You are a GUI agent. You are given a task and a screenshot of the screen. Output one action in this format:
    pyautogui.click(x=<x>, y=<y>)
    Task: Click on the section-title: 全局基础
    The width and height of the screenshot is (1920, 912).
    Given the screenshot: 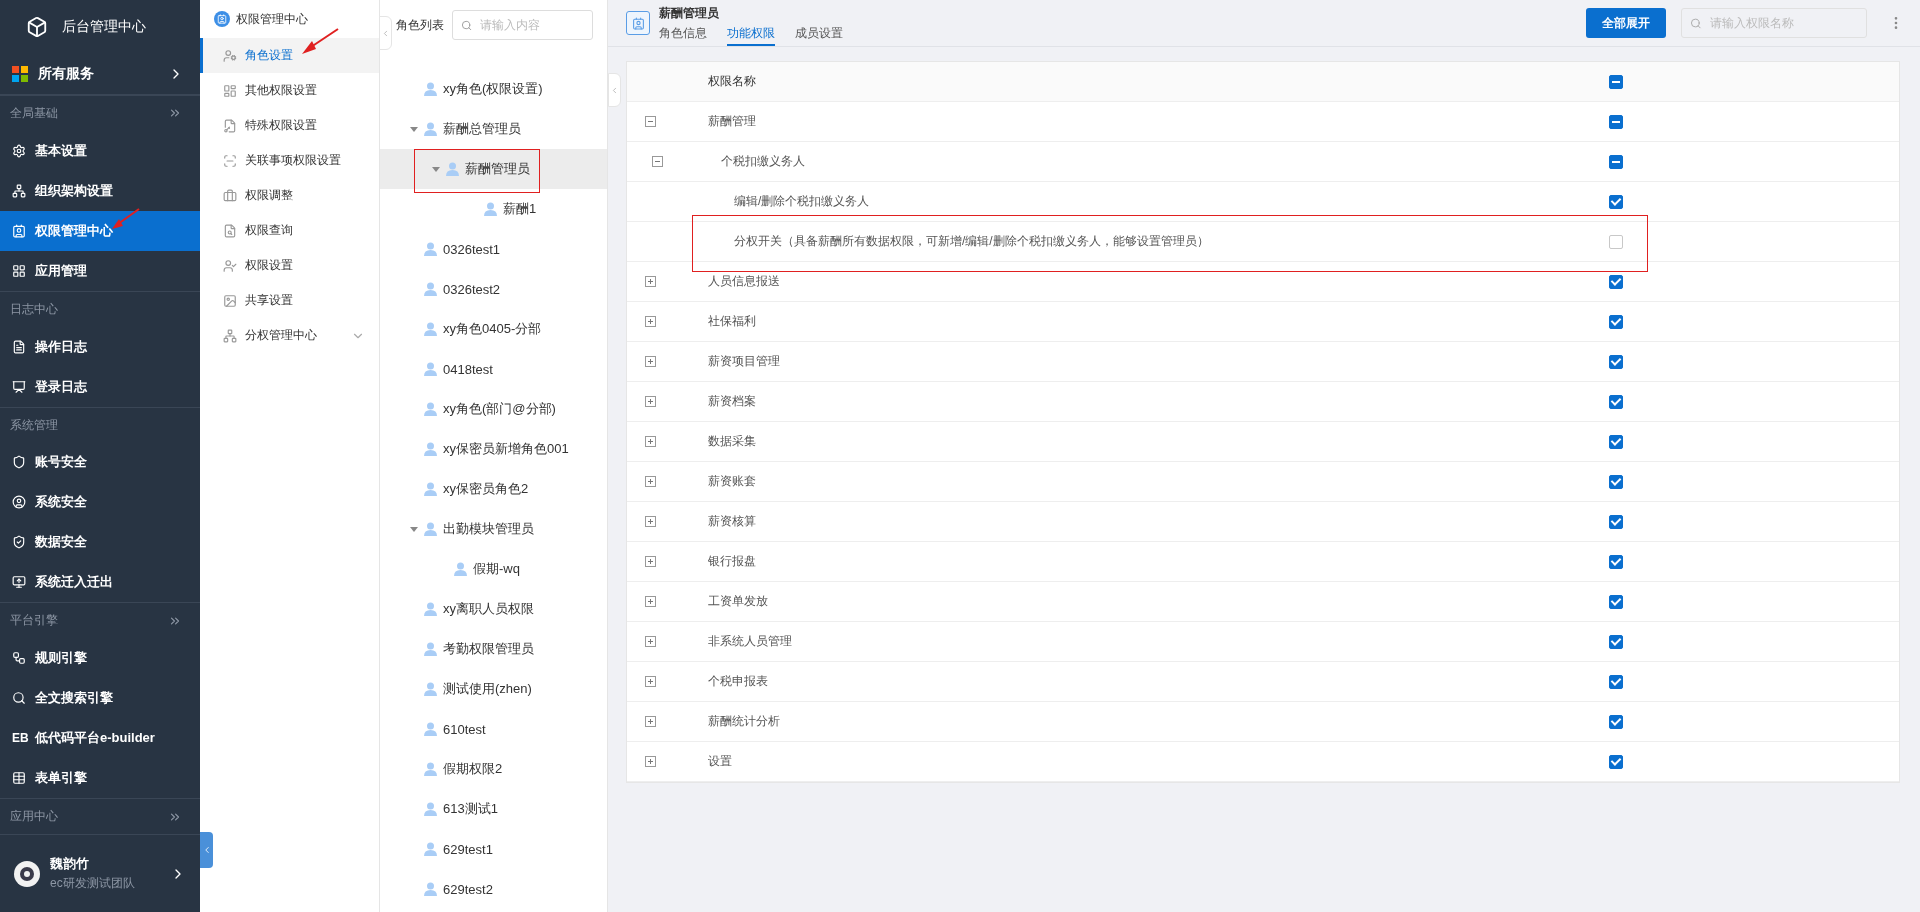 What is the action you would take?
    pyautogui.click(x=34, y=113)
    